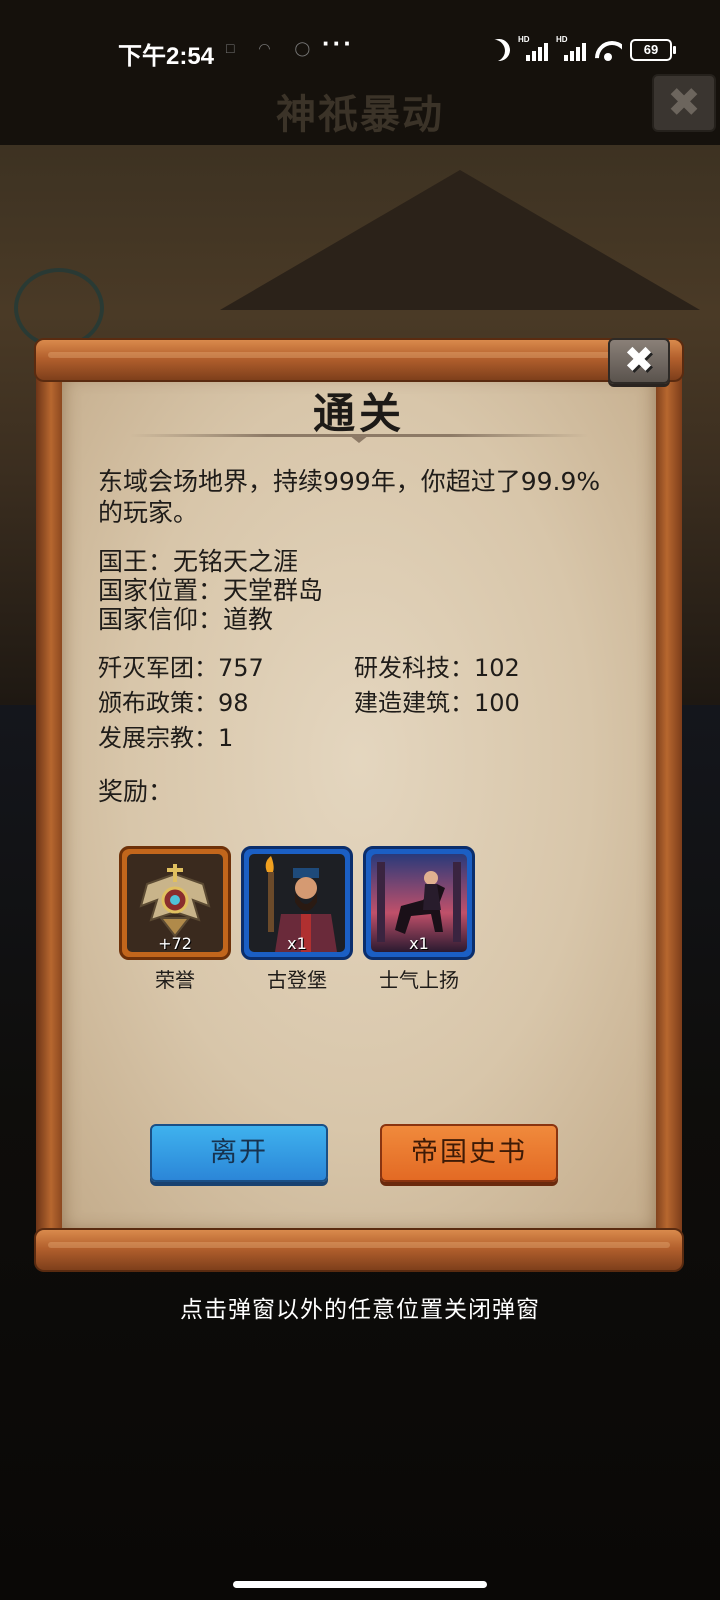  Describe the element at coordinates (653, 50) in the screenshot. I see `battery-icon: 69` at that location.